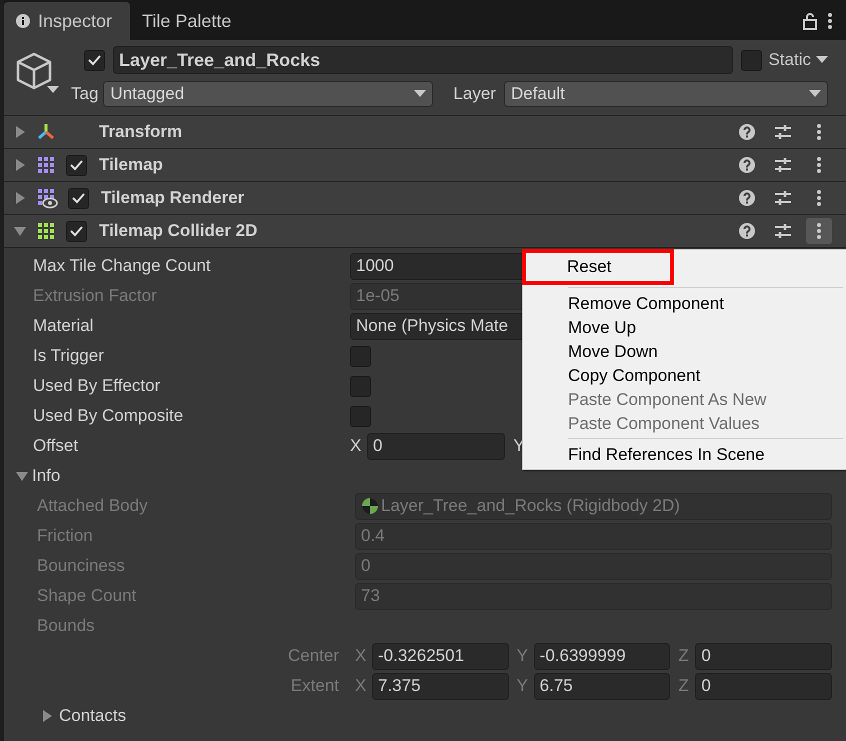  I want to click on menu-item: Paste Component Values, so click(664, 424).